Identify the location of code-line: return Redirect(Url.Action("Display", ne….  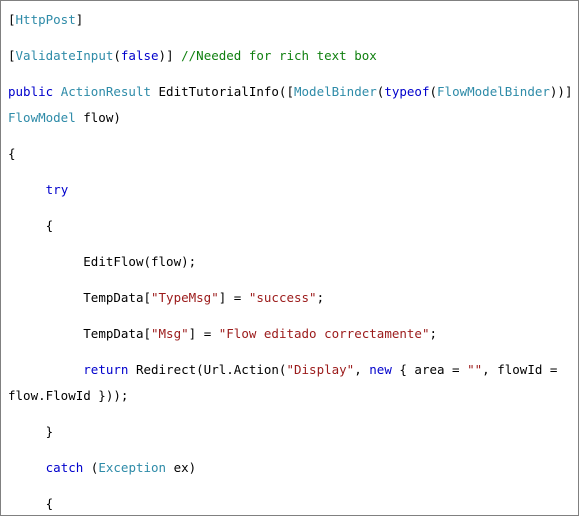
(289, 383).